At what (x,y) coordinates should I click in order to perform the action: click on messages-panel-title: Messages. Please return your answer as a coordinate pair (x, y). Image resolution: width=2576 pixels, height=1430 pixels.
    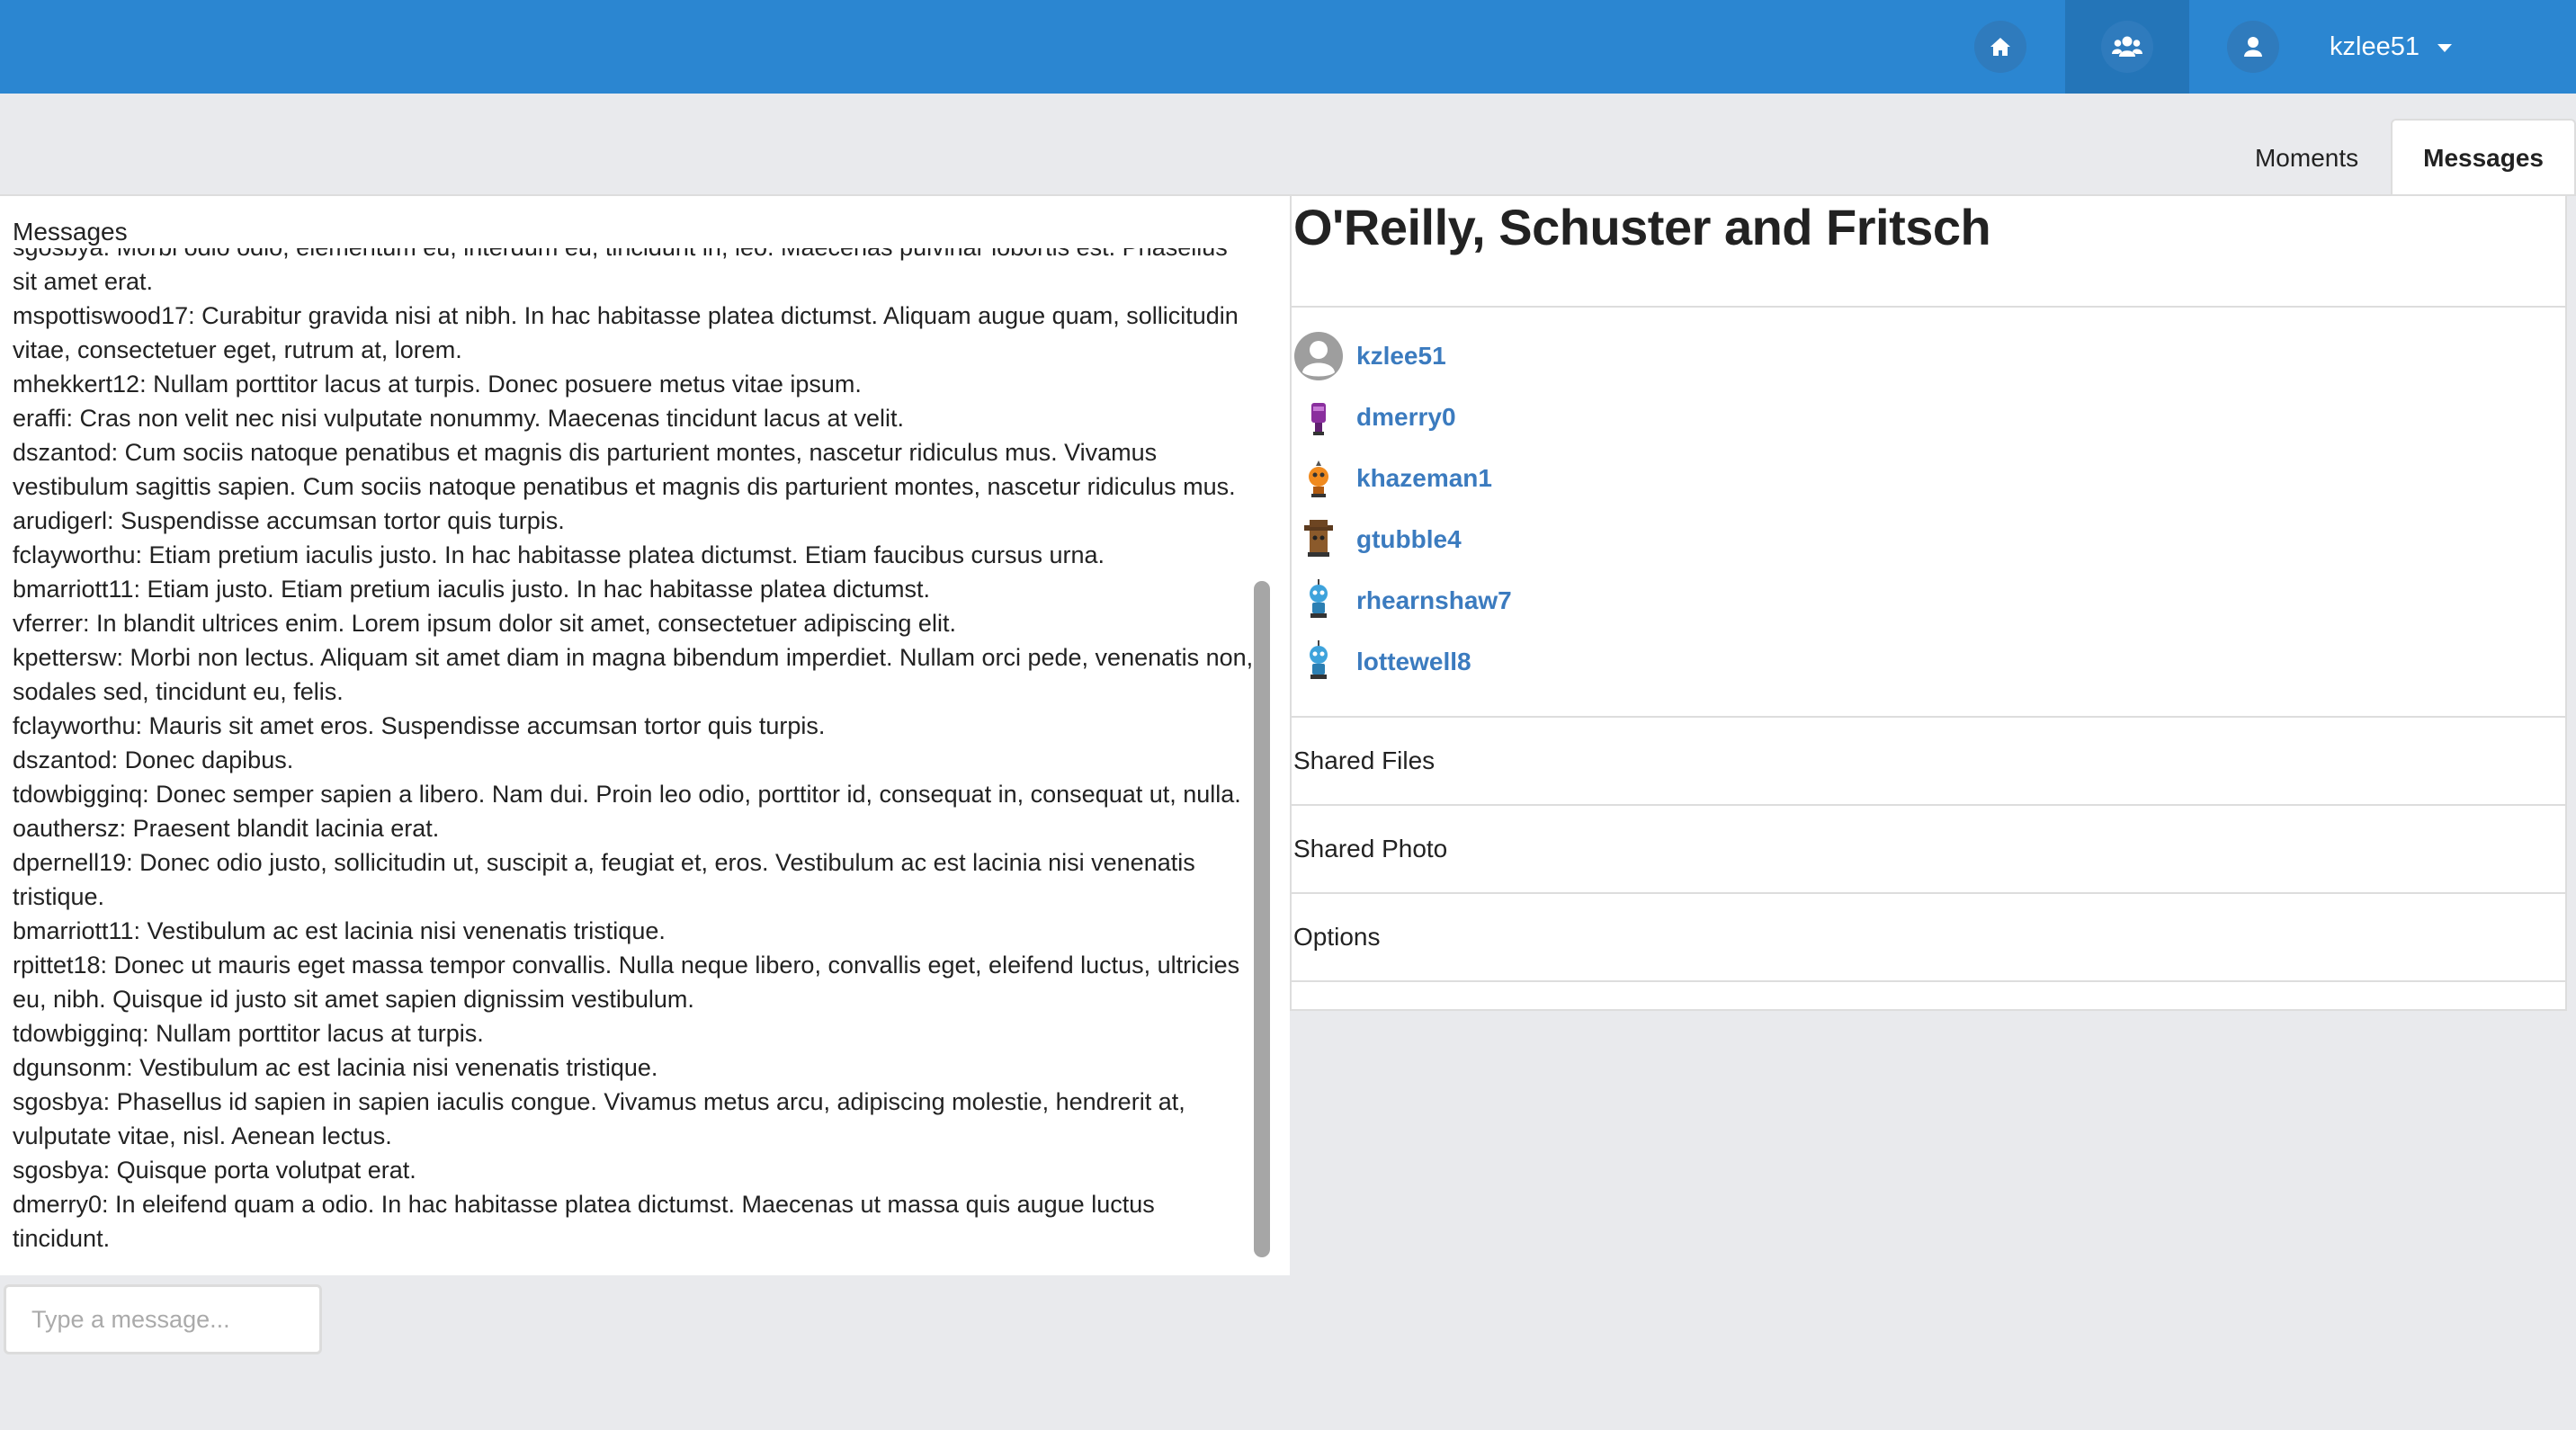
    Looking at the image, I should click on (70, 232).